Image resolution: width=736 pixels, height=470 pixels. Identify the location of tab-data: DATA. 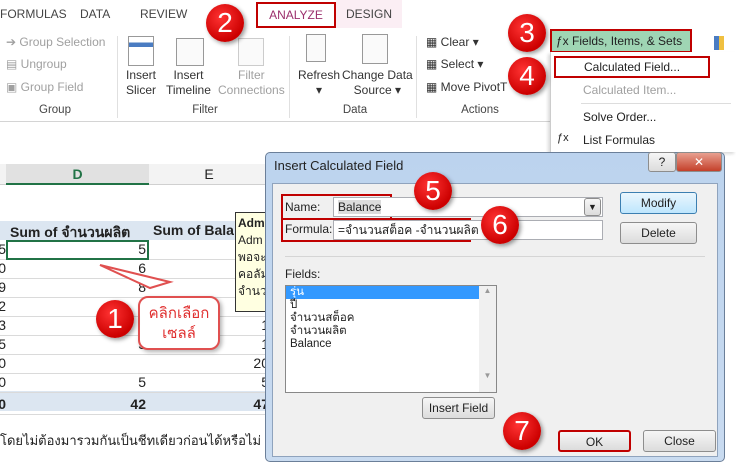
(95, 14).